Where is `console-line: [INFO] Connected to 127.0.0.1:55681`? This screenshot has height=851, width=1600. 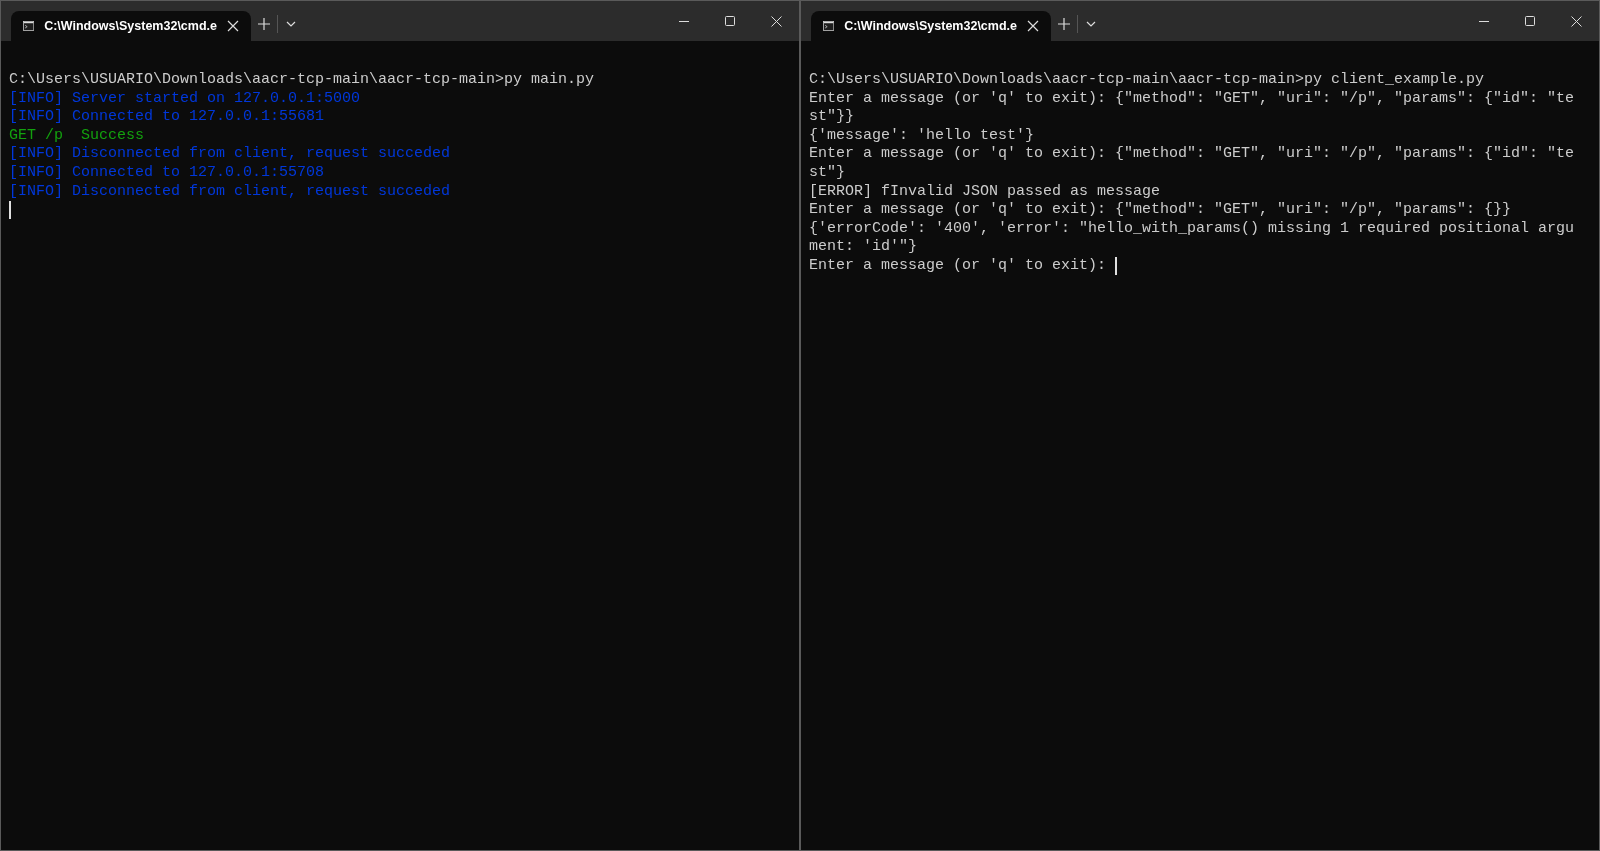 console-line: [INFO] Connected to 127.0.0.1:55681 is located at coordinates (167, 117).